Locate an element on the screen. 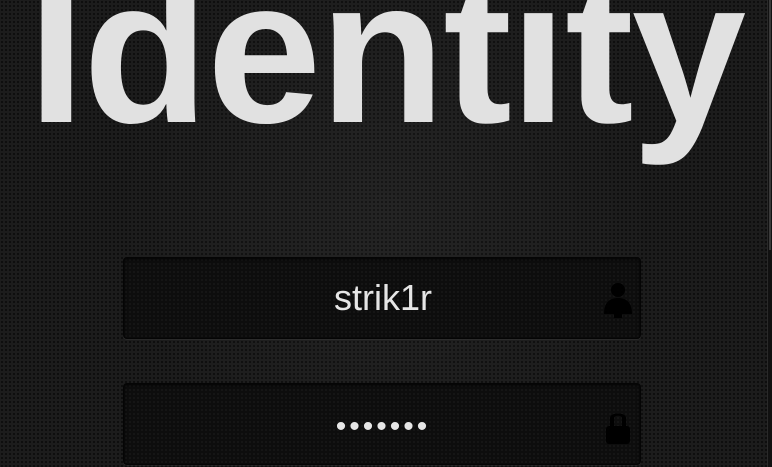 Image resolution: width=772 pixels, height=467 pixels. username-field is located at coordinates (382, 298).